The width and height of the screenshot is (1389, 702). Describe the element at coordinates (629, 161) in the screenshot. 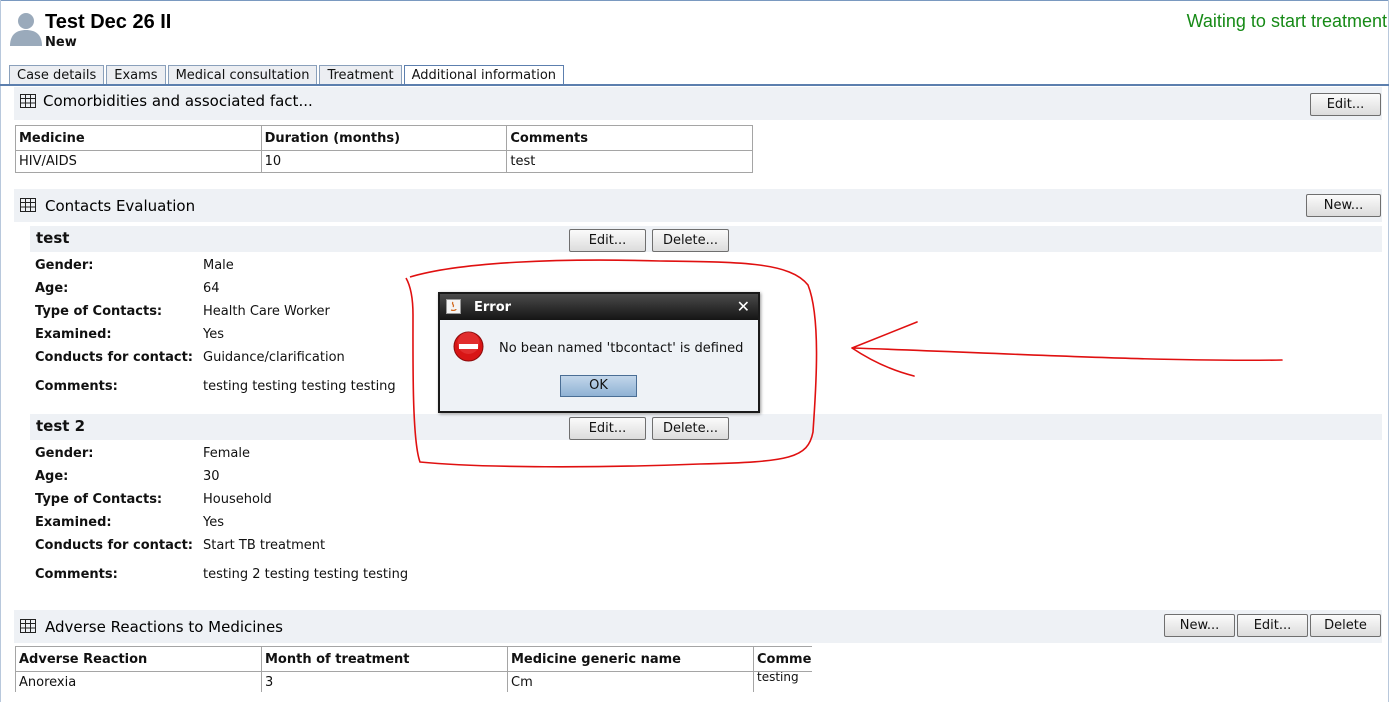

I see `table-cell: test` at that location.